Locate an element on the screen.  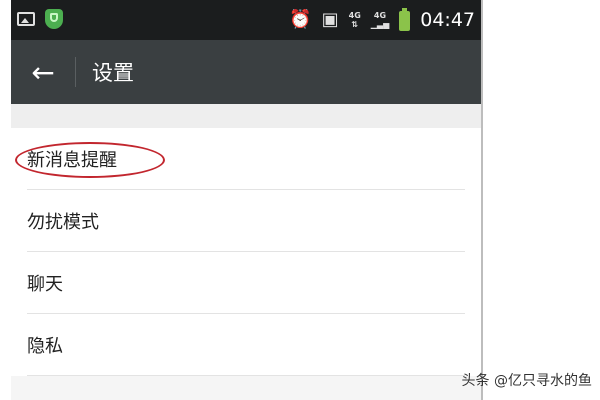
settings-item-label: 勿扰模式 is located at coordinates (63, 222).